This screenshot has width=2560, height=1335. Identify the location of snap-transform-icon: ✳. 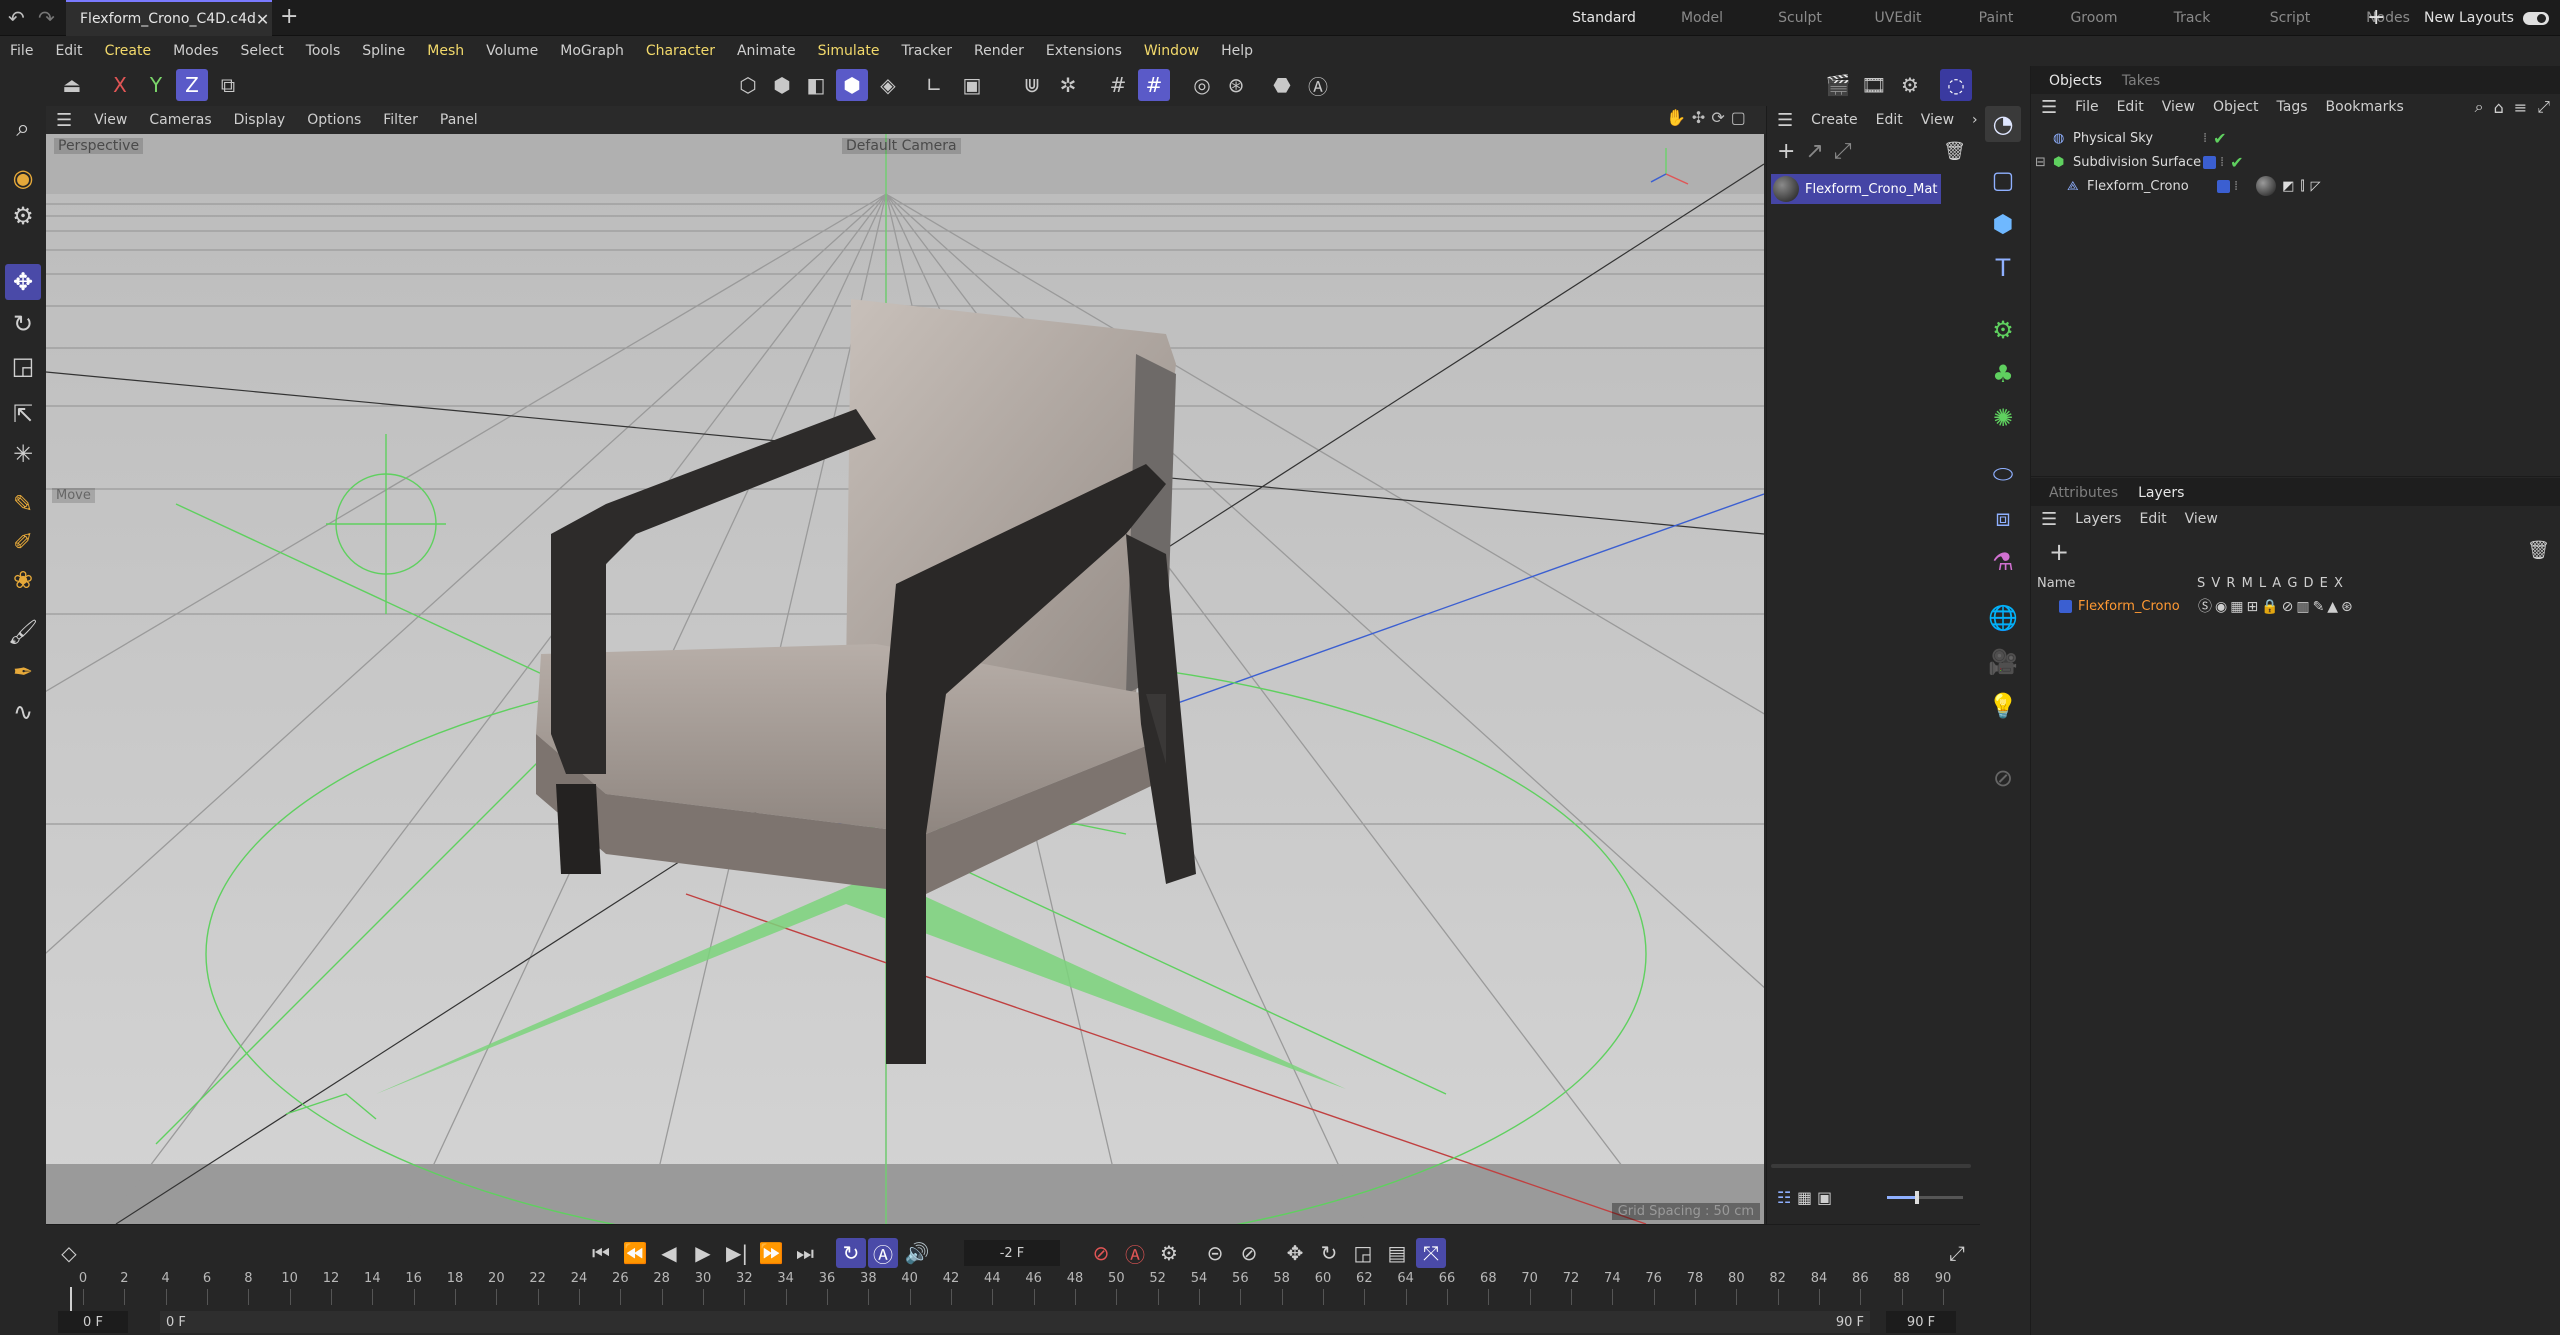
(23, 454).